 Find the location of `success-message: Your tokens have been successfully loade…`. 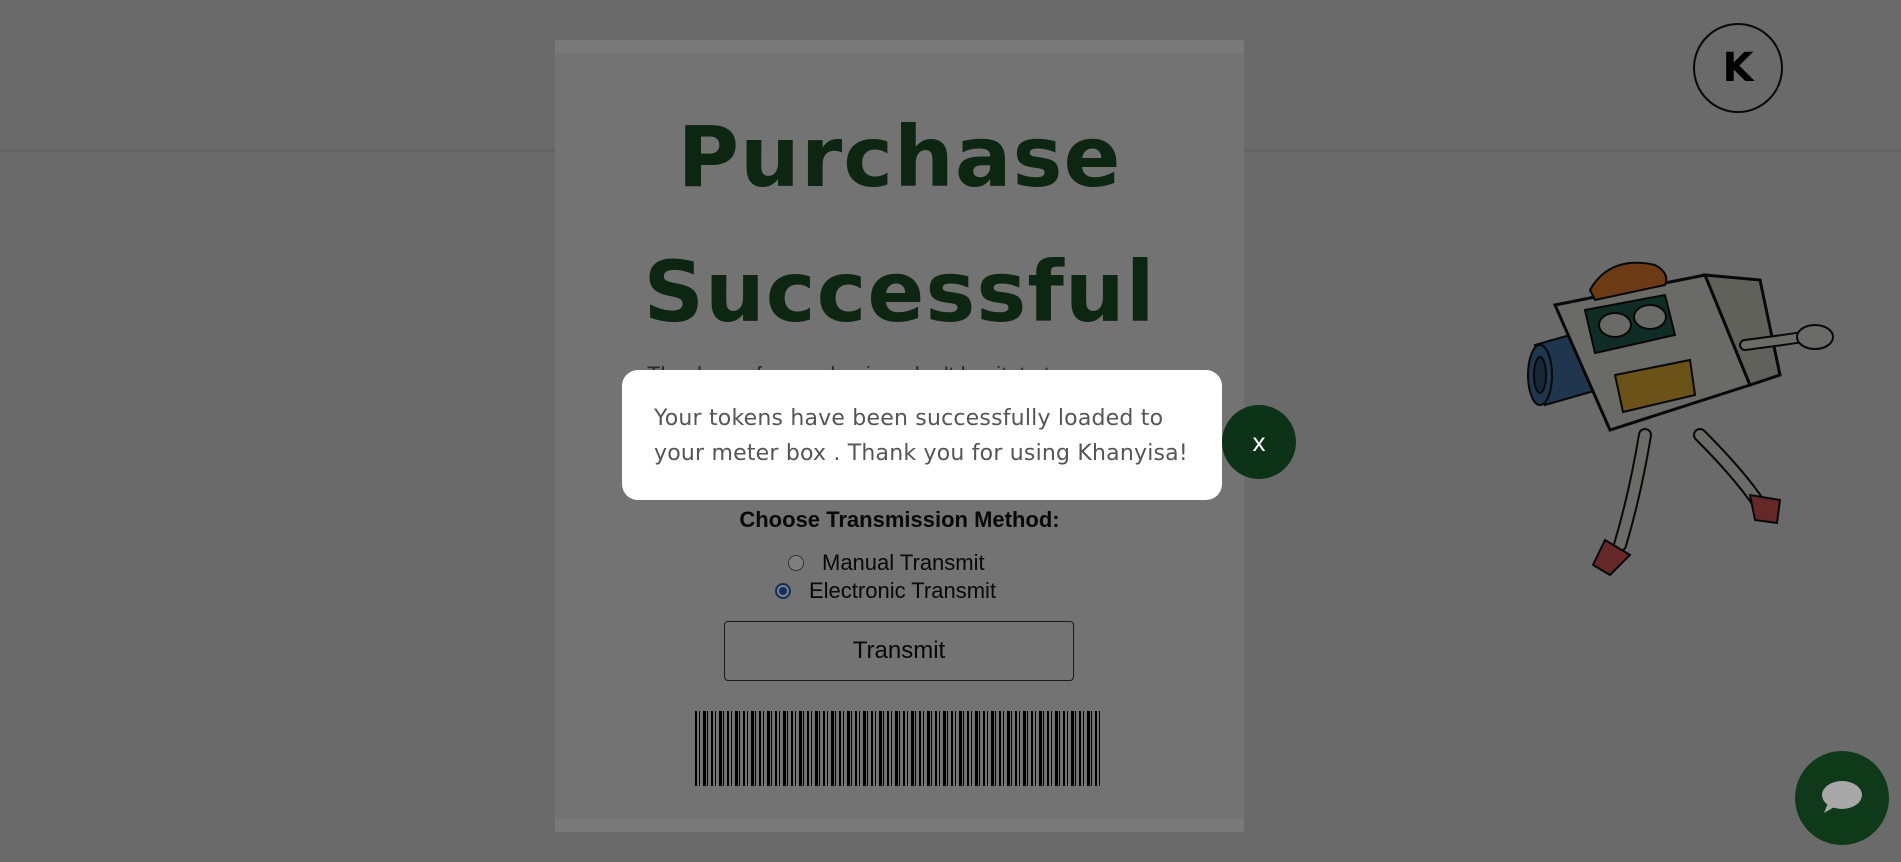

success-message: Your tokens have been successfully loade… is located at coordinates (921, 436).